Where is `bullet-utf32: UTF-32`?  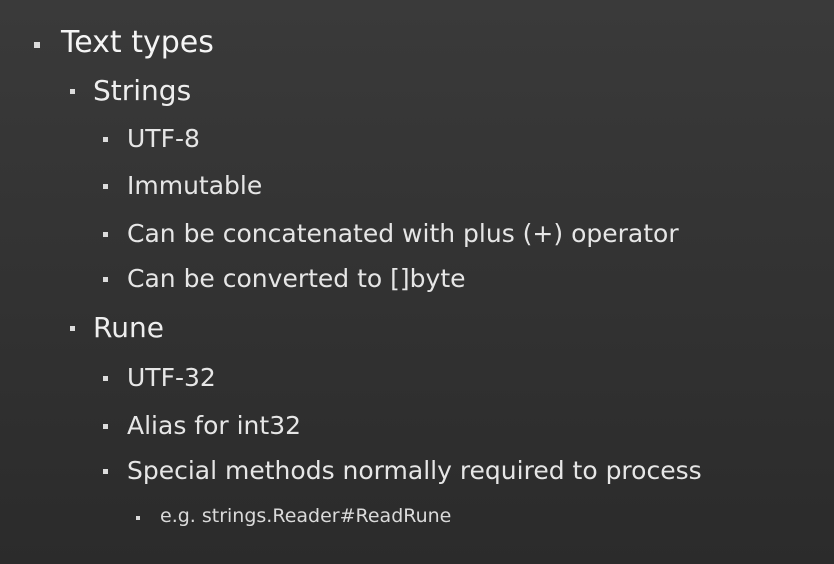 bullet-utf32: UTF-32 is located at coordinates (171, 377).